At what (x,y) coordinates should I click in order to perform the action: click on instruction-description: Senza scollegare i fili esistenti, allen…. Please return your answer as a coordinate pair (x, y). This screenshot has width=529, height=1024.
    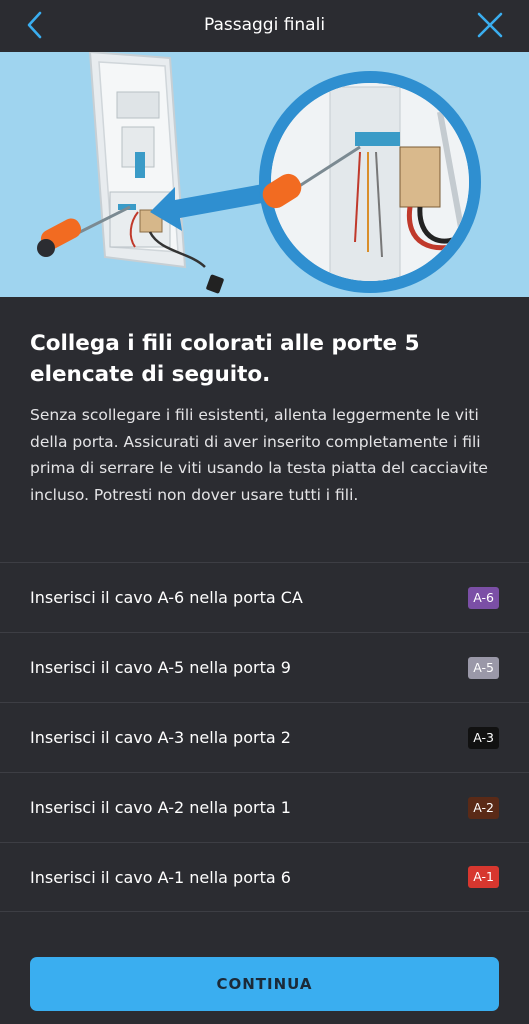
    Looking at the image, I should click on (259, 455).